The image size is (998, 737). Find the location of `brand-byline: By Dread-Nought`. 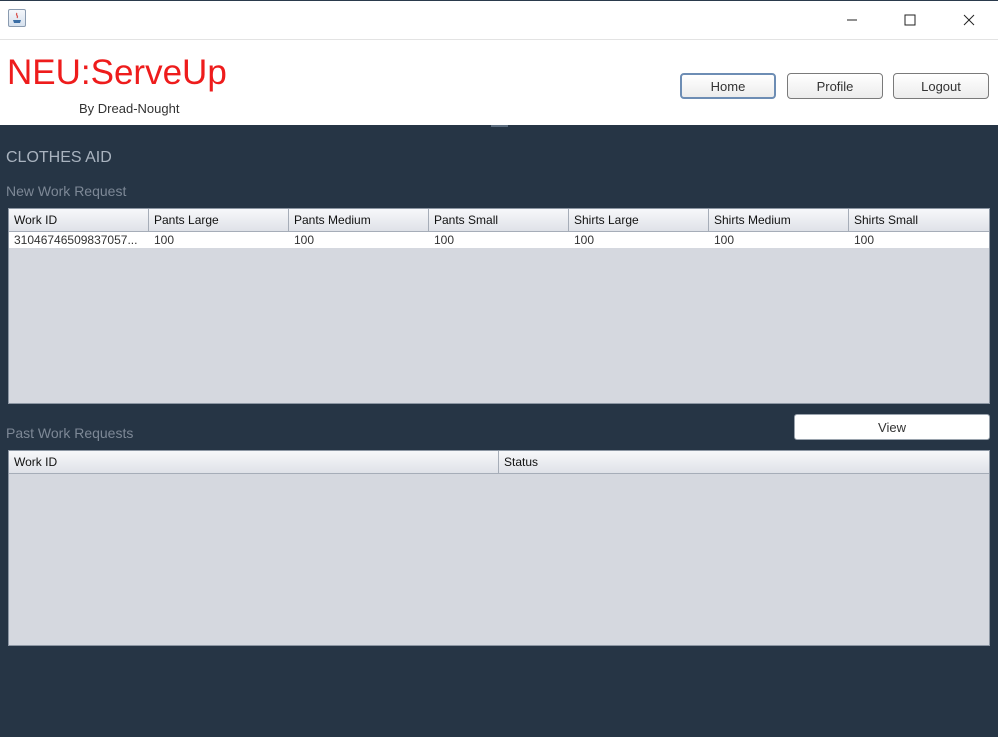

brand-byline: By Dread-Nought is located at coordinates (129, 108).